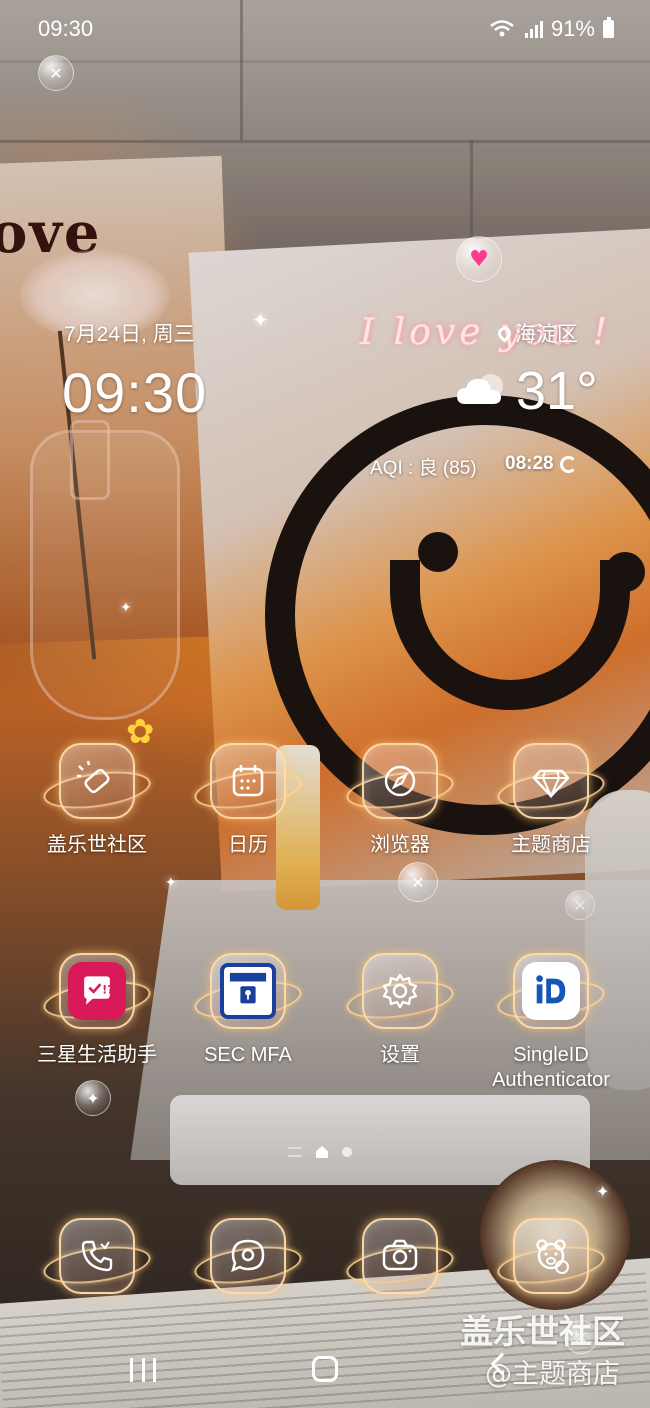 Image resolution: width=650 pixels, height=1408 pixels. I want to click on app-label: 日历, so click(248, 845).